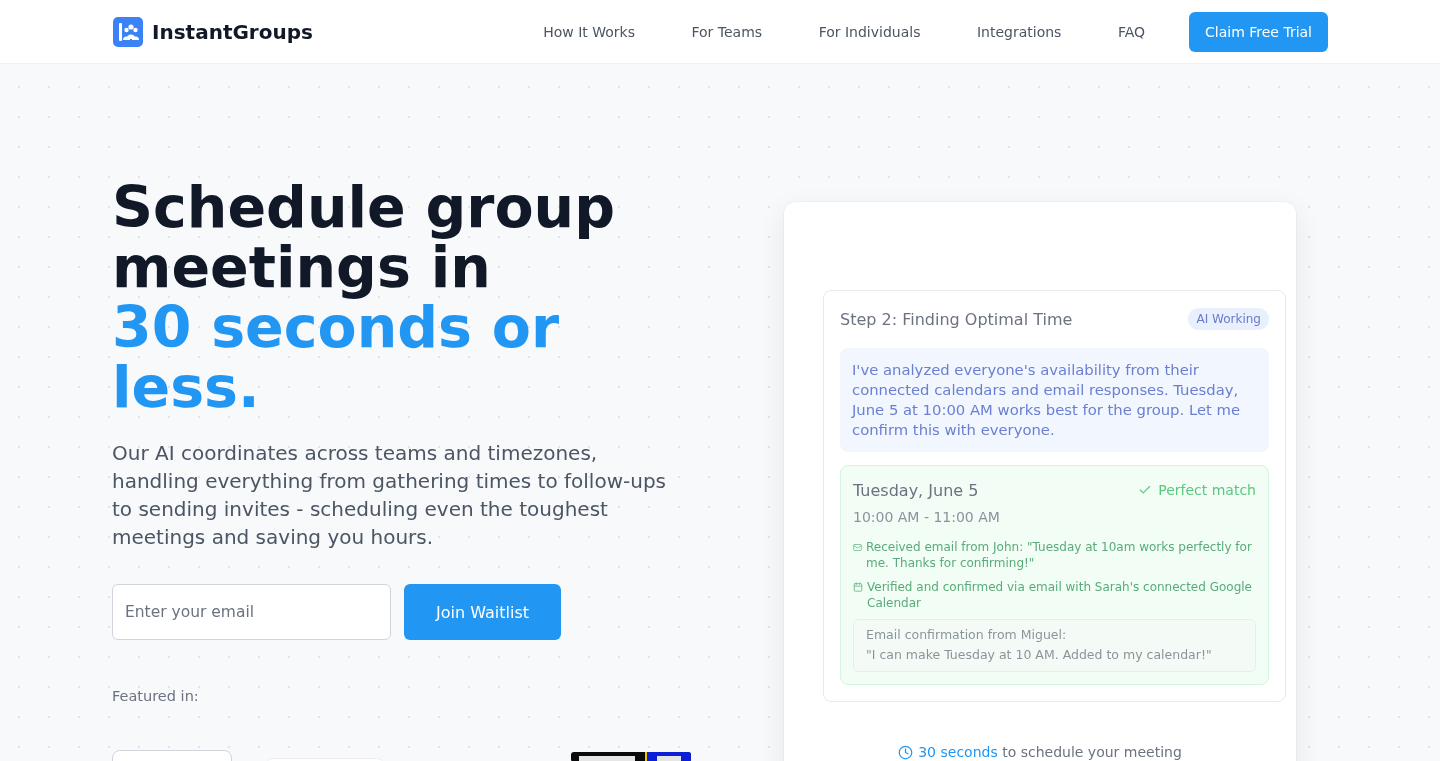  What do you see at coordinates (1039, 655) in the screenshot?
I see `pending-quote: "I can make Tuesday at 10 AM. Added to my calendar!"` at bounding box center [1039, 655].